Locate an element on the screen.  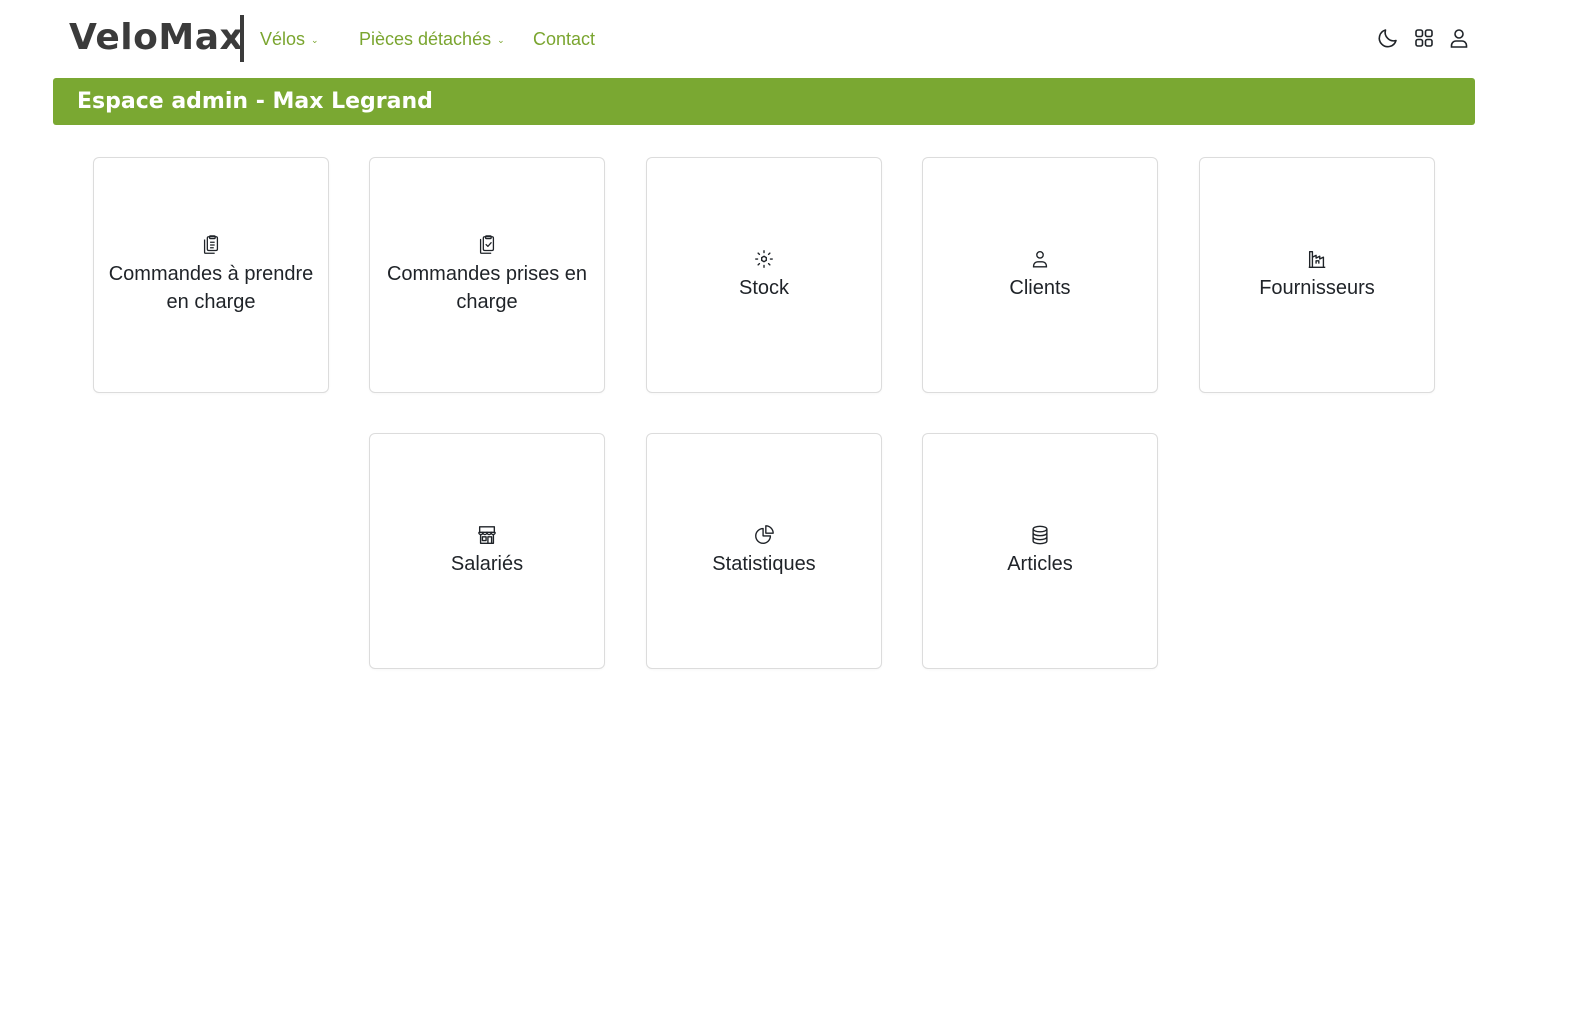
tile-label: Fournisseurs is located at coordinates (1317, 288).